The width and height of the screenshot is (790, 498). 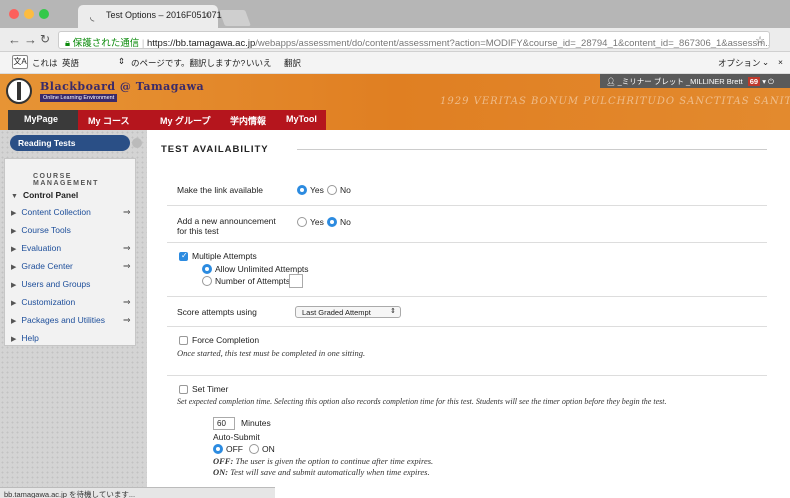 I want to click on multiple-attempts-label: Multiple Attempts, so click(x=224, y=256).